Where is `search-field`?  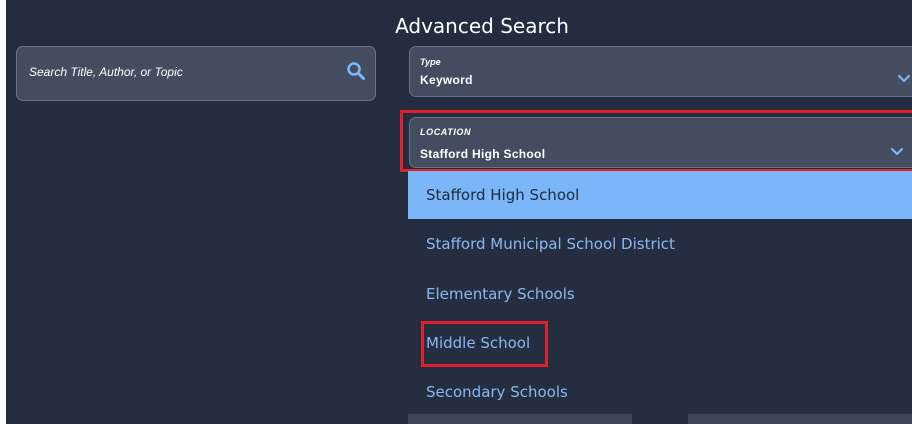 search-field is located at coordinates (196, 73).